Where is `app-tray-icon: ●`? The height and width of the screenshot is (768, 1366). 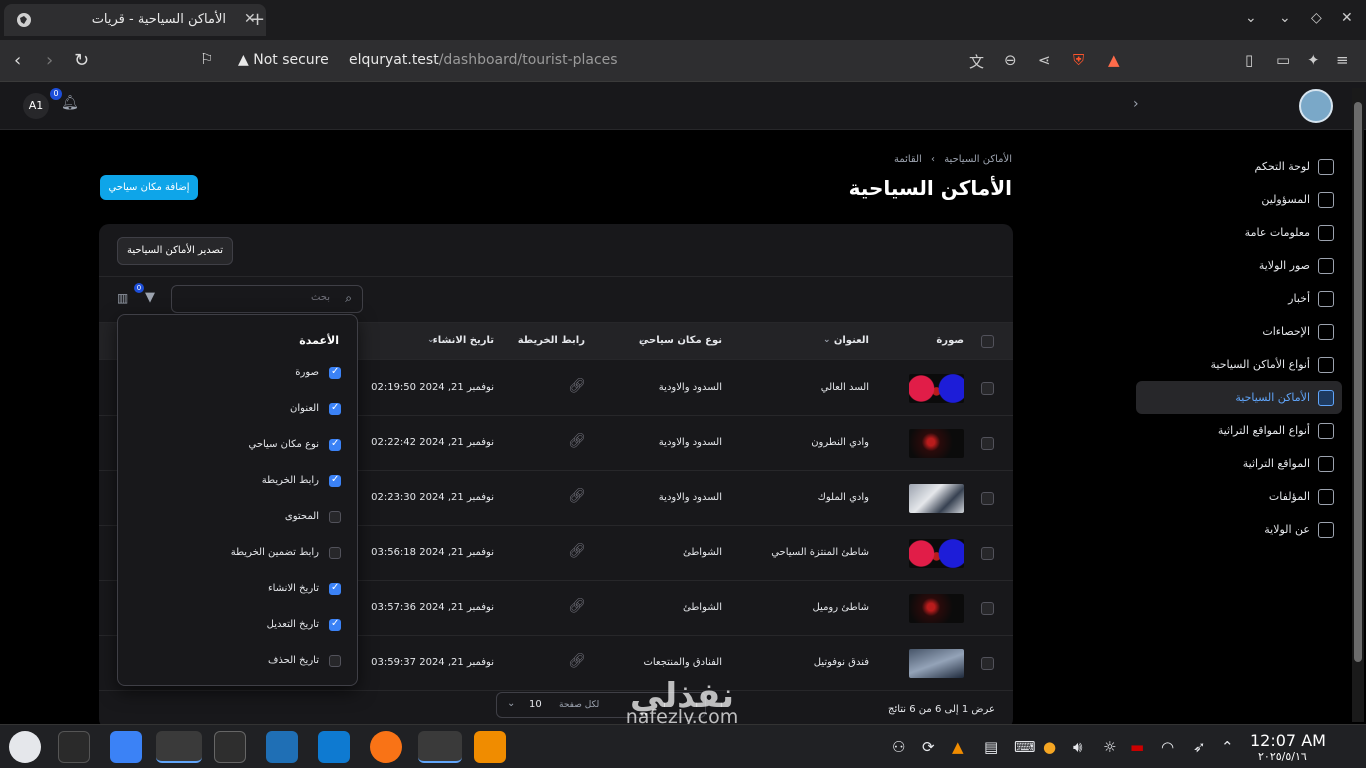 app-tray-icon: ● is located at coordinates (1049, 747).